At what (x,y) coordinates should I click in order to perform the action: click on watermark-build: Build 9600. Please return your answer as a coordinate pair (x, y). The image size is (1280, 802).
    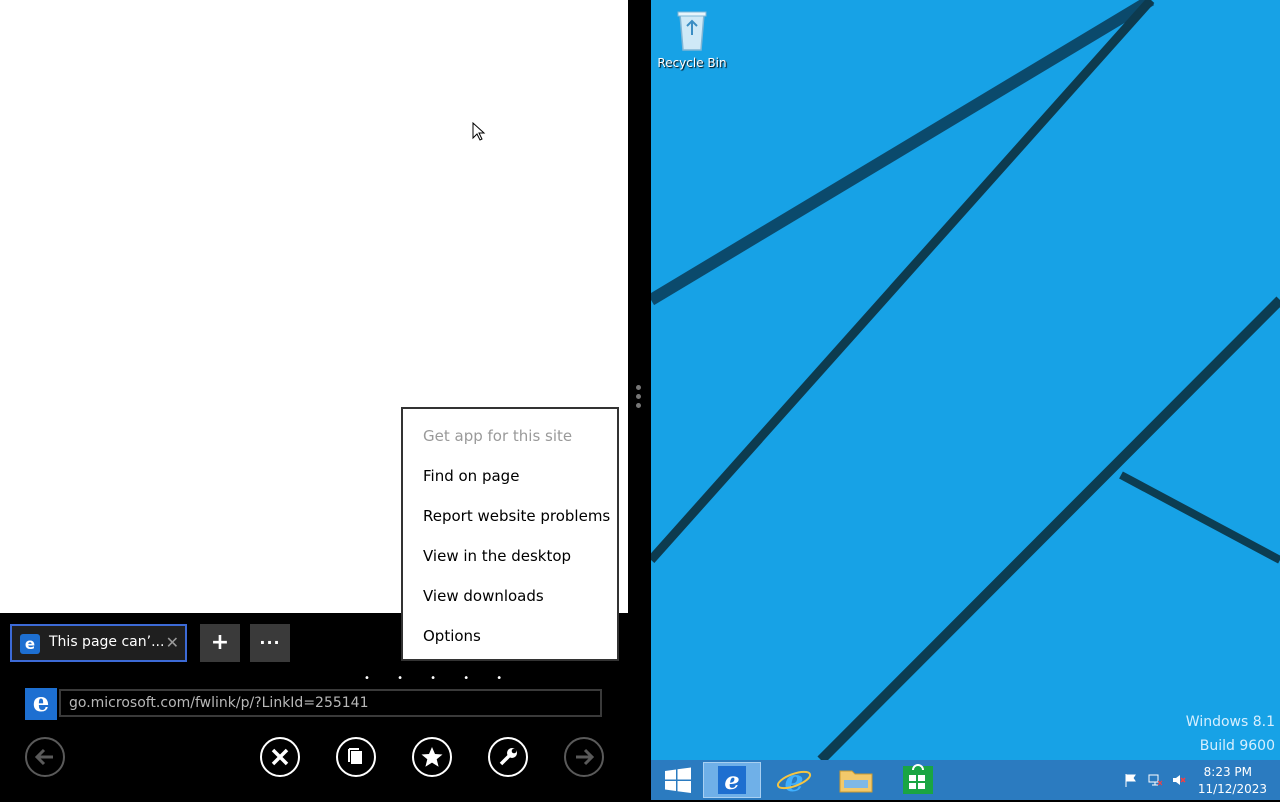
    Looking at the image, I should click on (1237, 746).